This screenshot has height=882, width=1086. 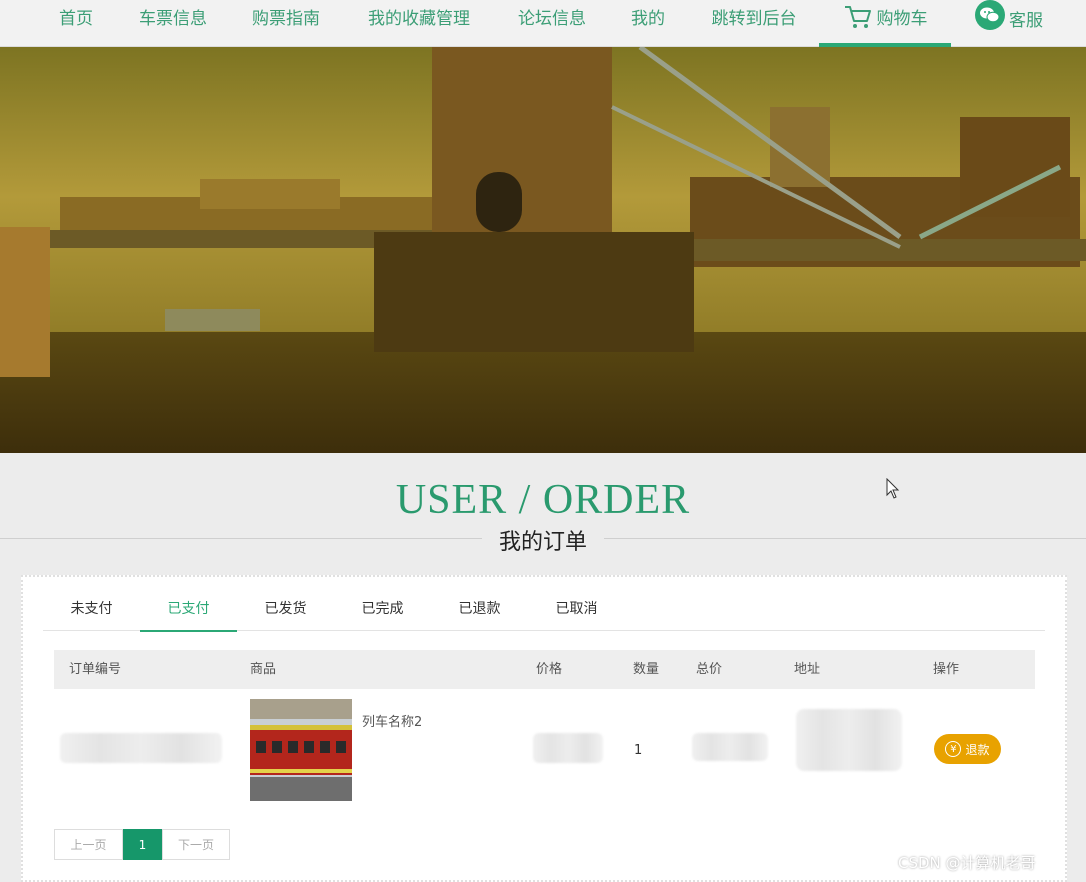 What do you see at coordinates (173, 19) in the screenshot?
I see `nav-label: 车票信息` at bounding box center [173, 19].